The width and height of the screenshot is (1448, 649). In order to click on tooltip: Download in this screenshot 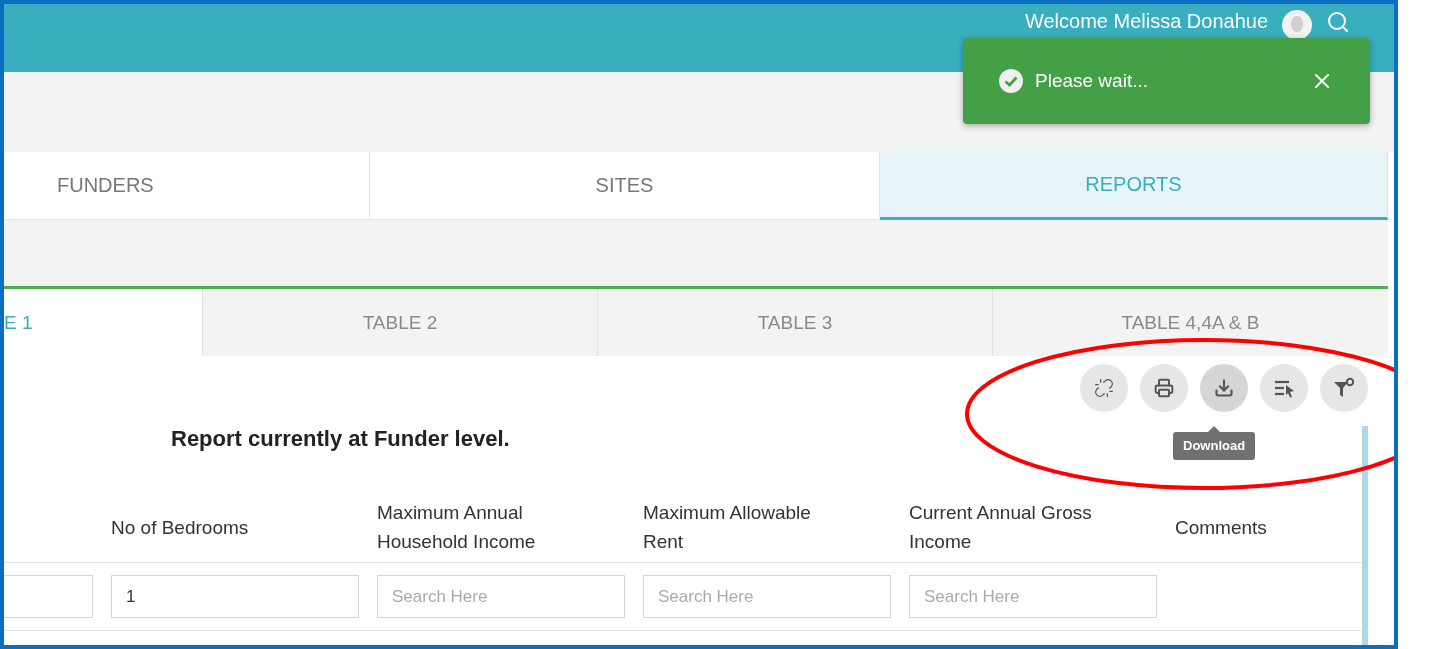, I will do `click(1214, 443)`.